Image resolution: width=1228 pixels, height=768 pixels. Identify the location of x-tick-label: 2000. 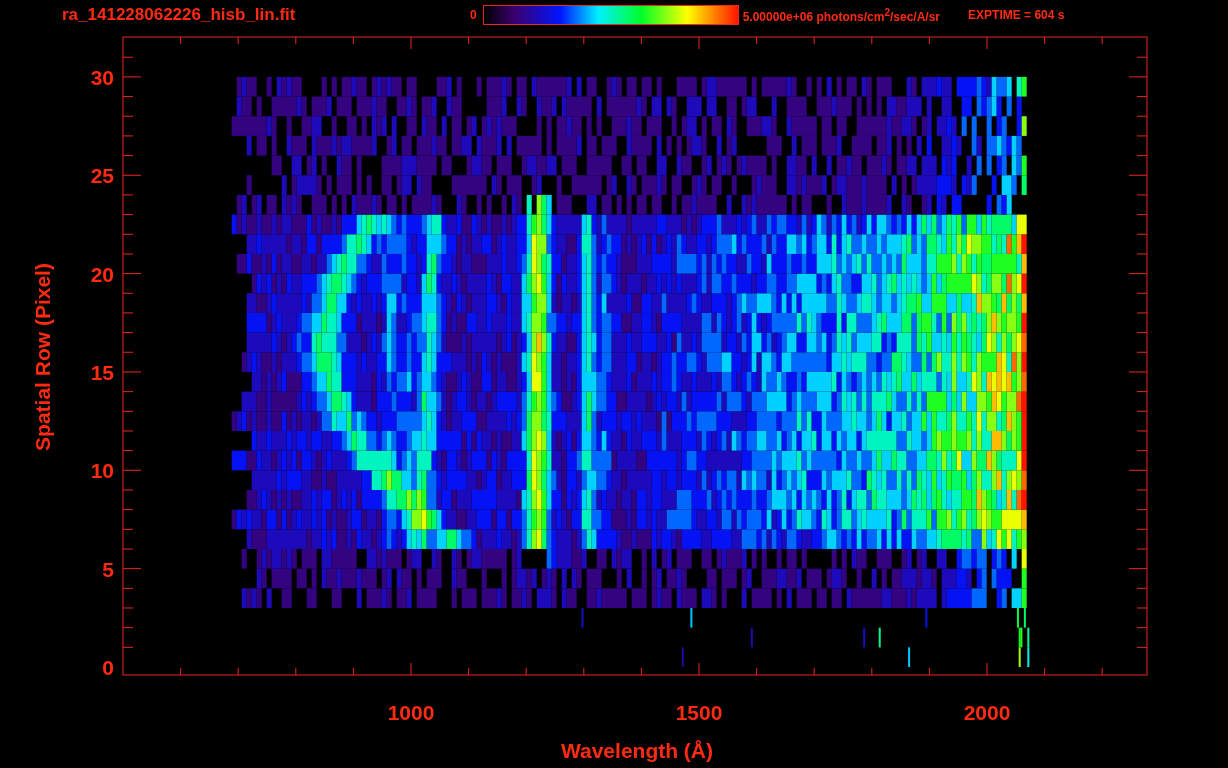
(987, 712).